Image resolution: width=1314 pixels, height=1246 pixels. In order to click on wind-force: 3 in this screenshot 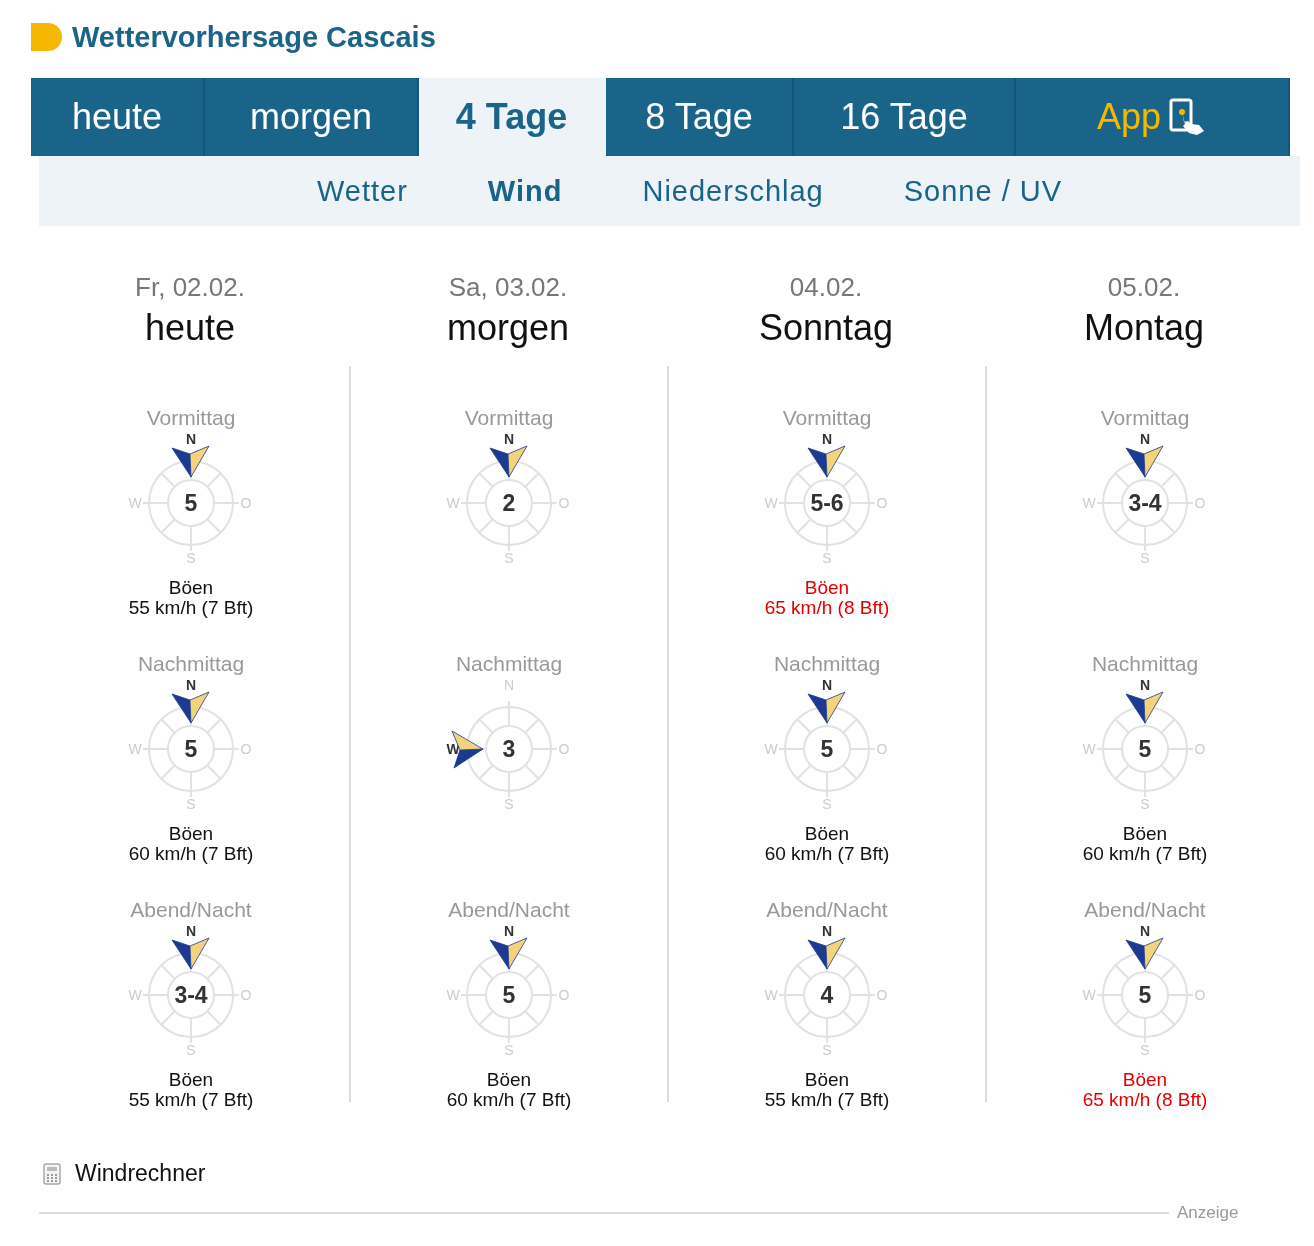, I will do `click(509, 749)`.